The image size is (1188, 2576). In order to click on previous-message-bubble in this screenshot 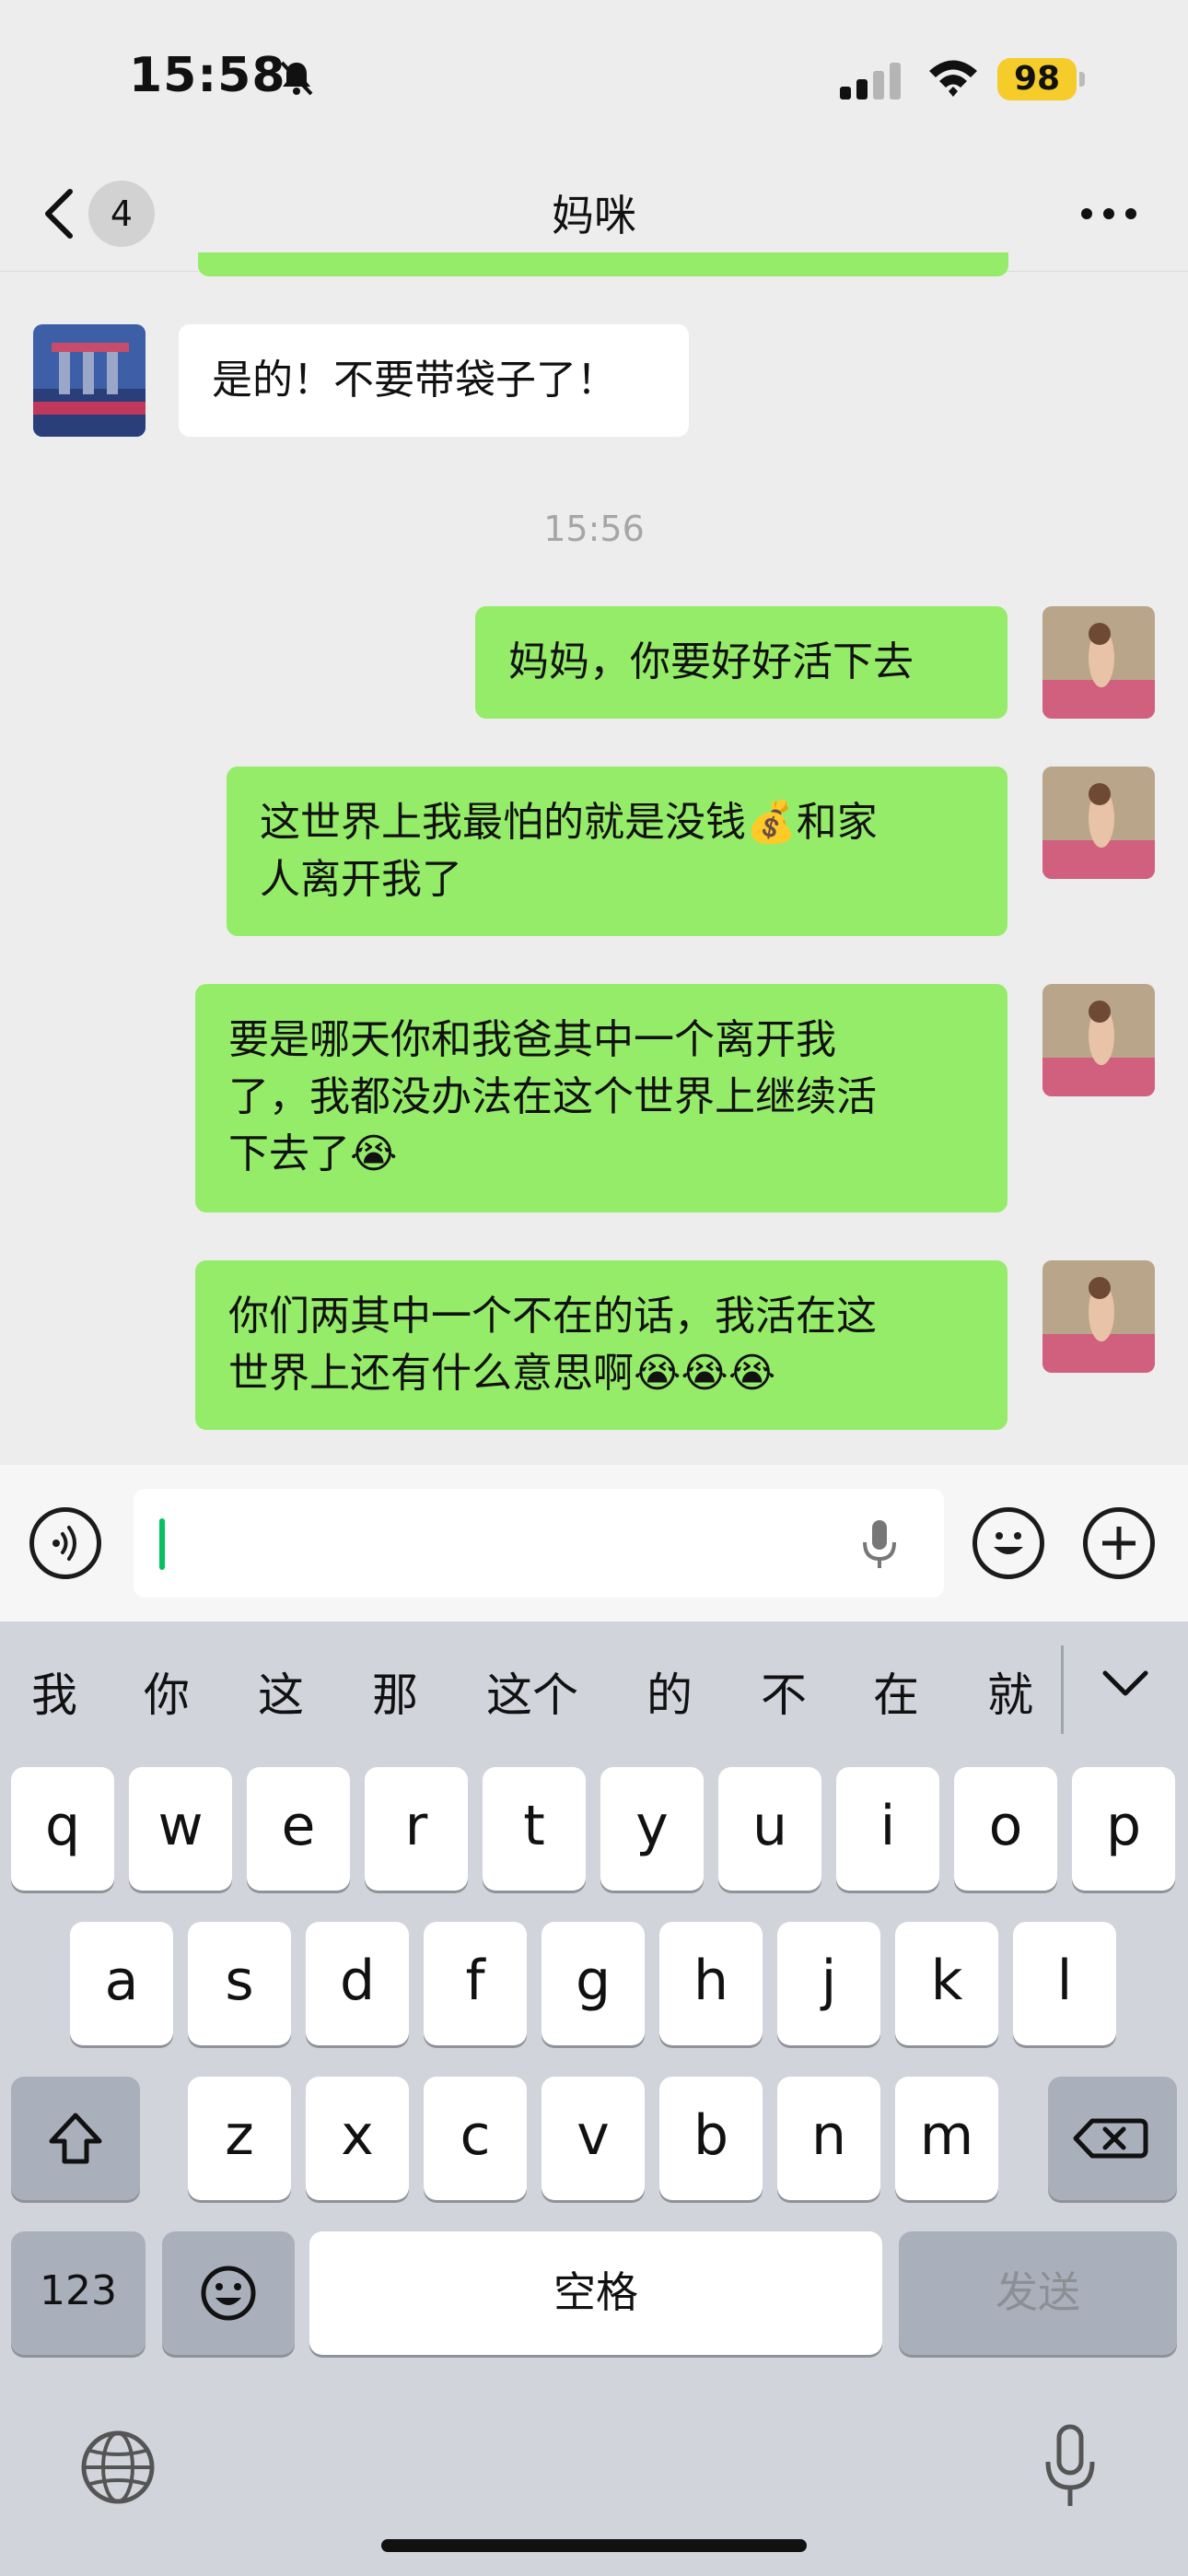, I will do `click(603, 264)`.